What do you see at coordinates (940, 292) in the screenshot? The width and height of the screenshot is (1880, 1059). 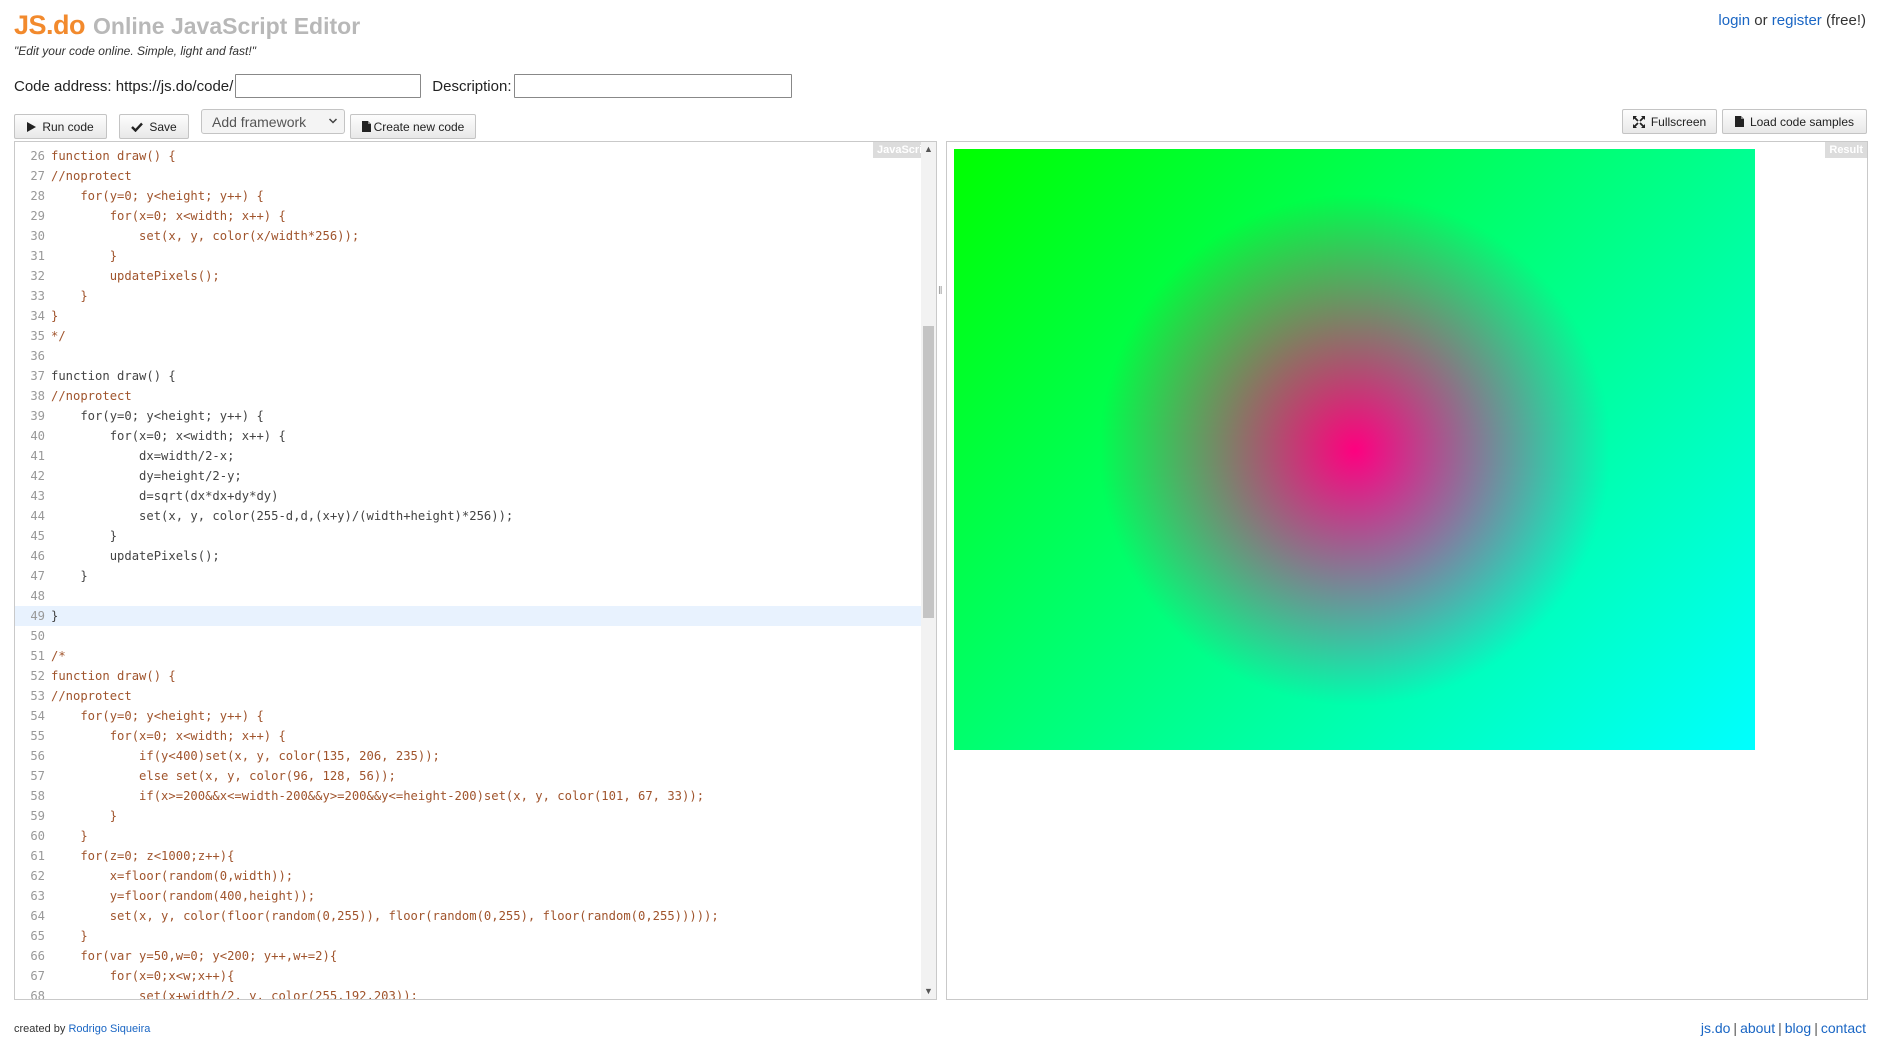 I see `pane-splitter-handle: ‖` at bounding box center [940, 292].